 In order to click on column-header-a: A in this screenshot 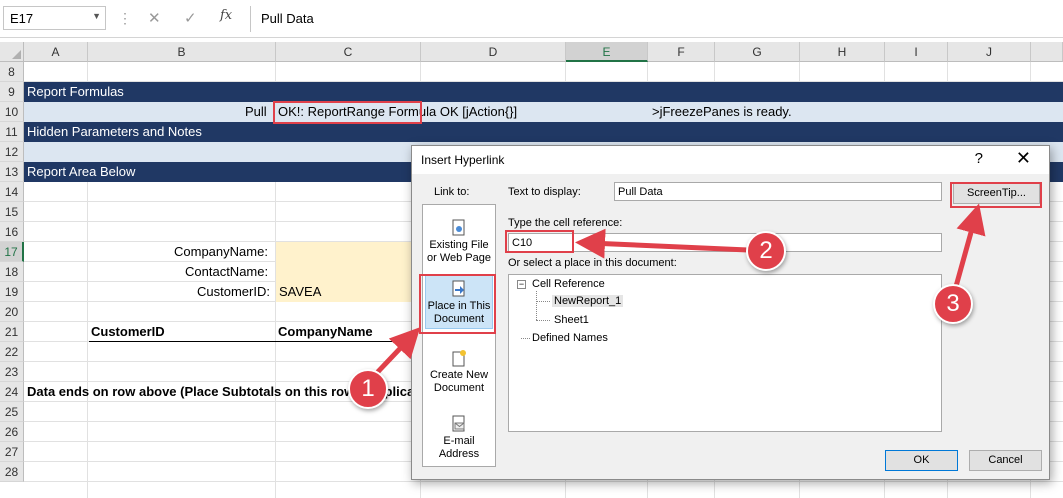, I will do `click(56, 52)`.